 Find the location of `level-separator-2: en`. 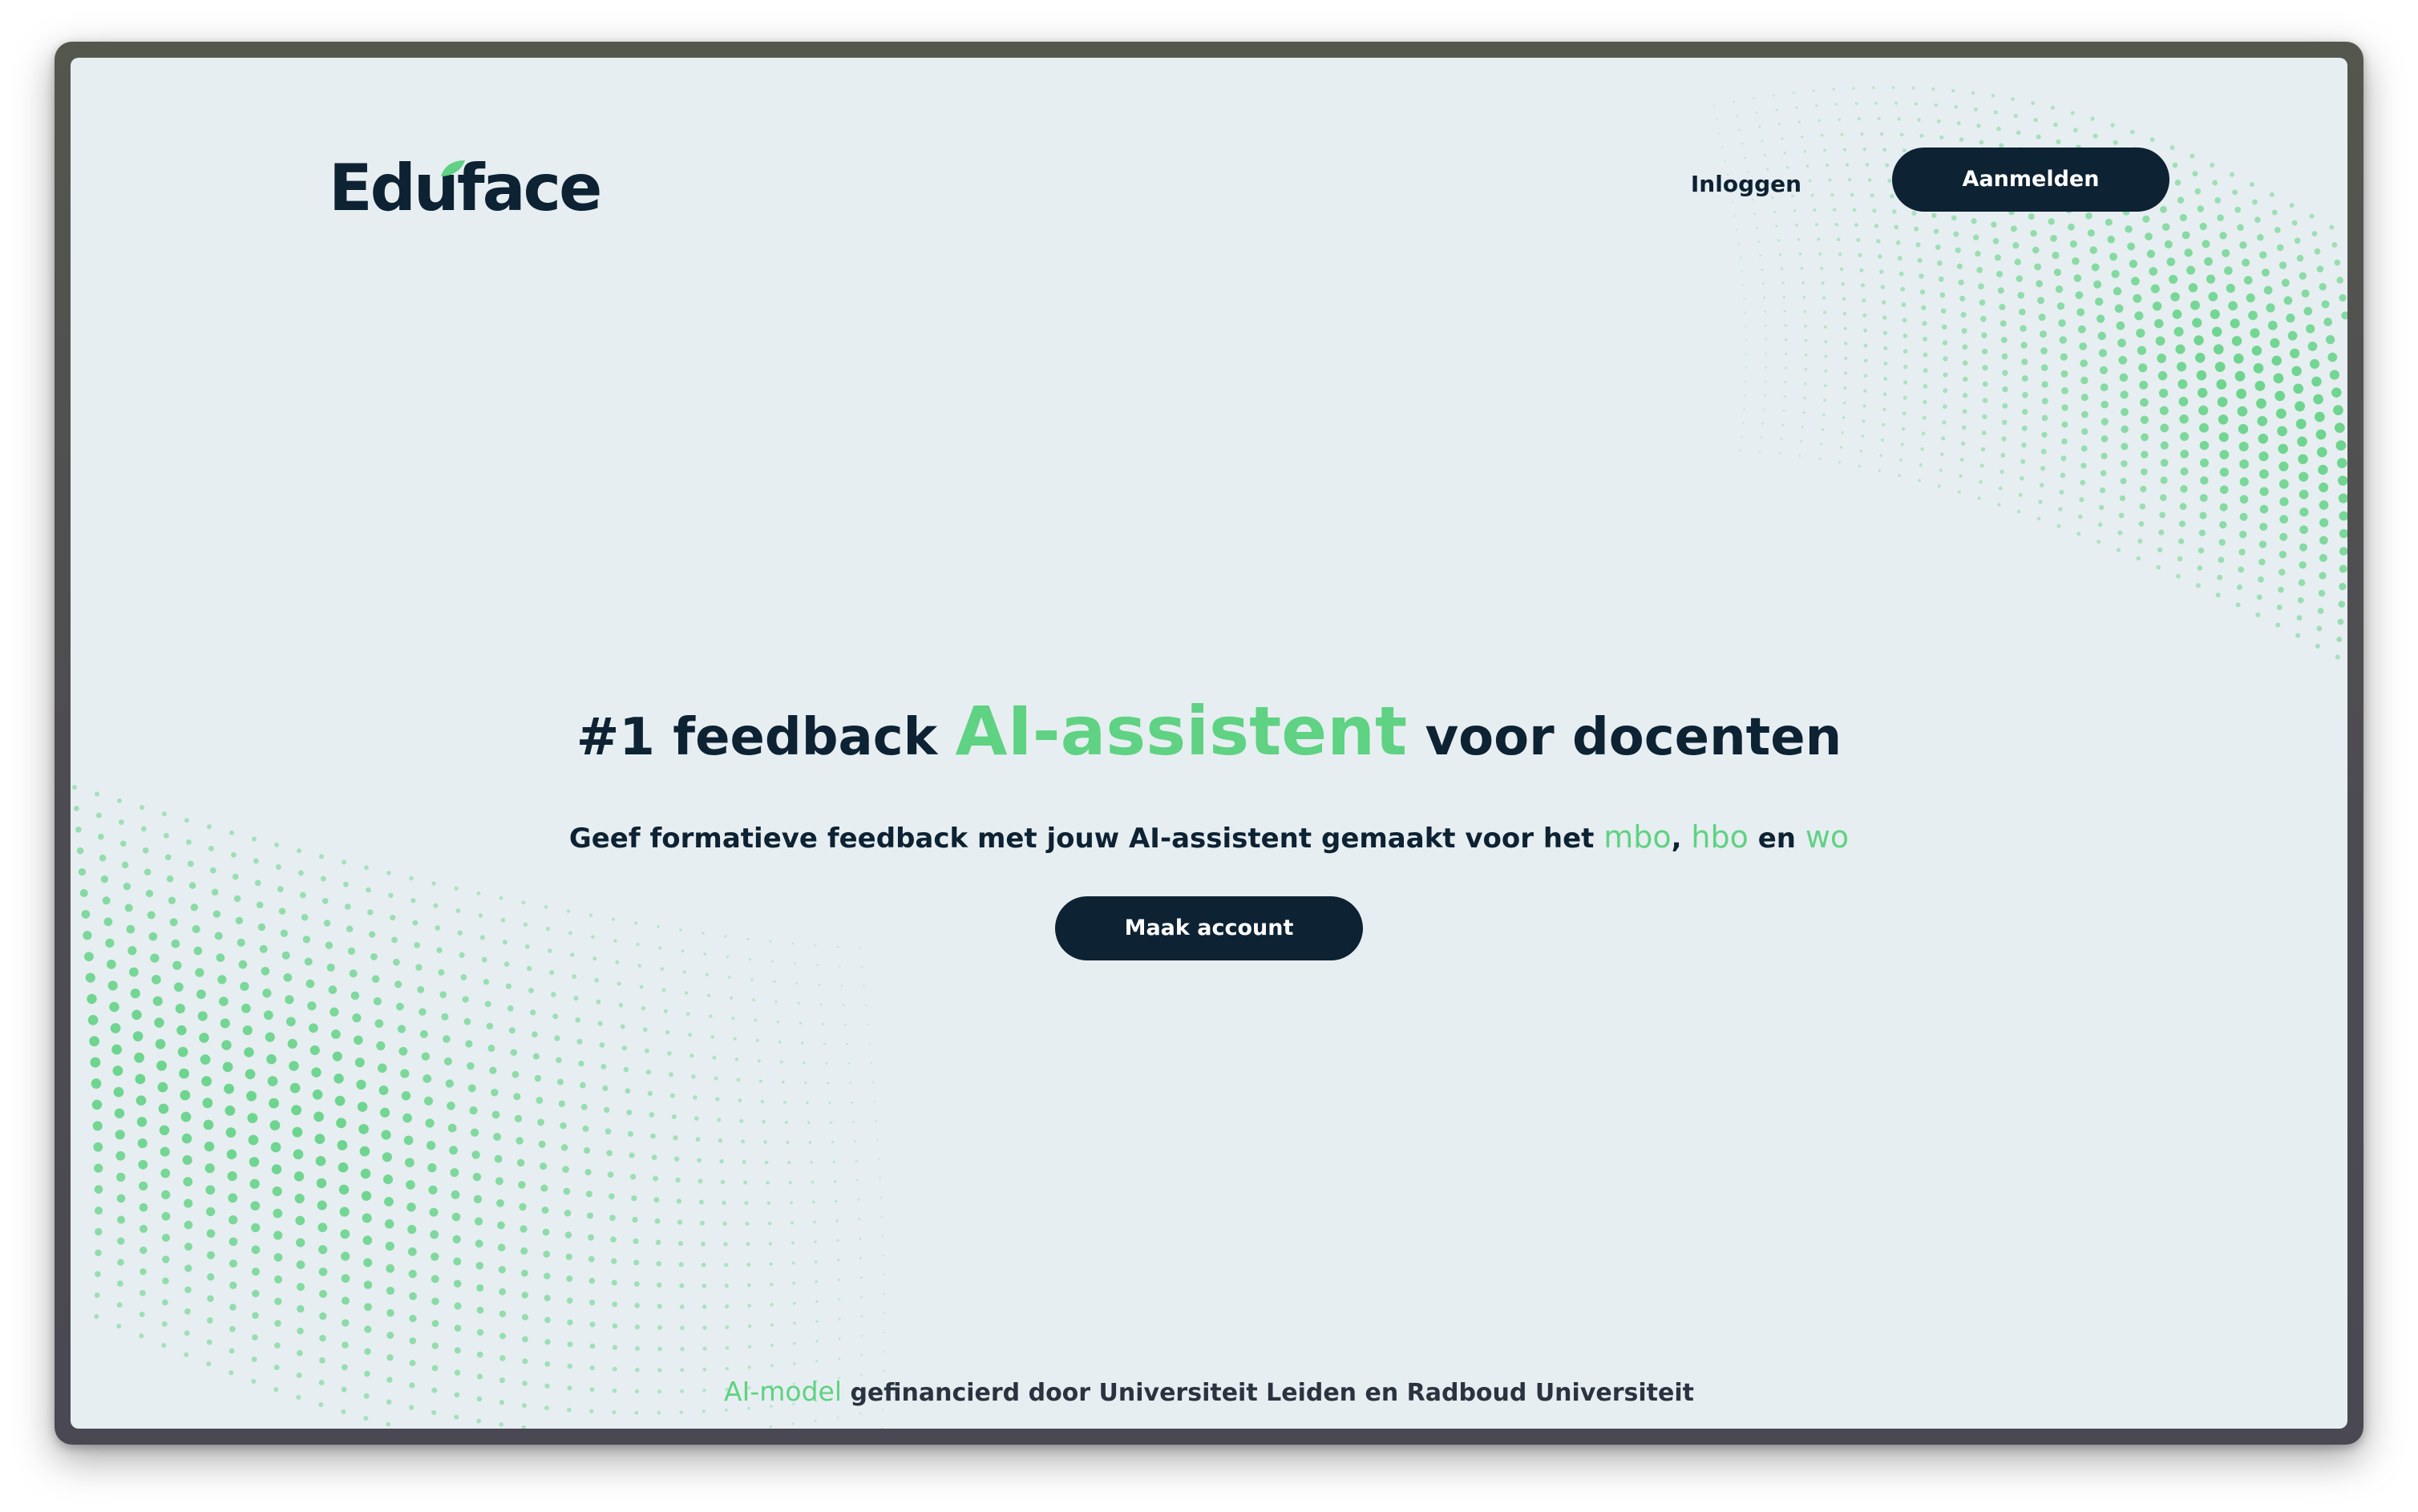

level-separator-2: en is located at coordinates (1776, 839).